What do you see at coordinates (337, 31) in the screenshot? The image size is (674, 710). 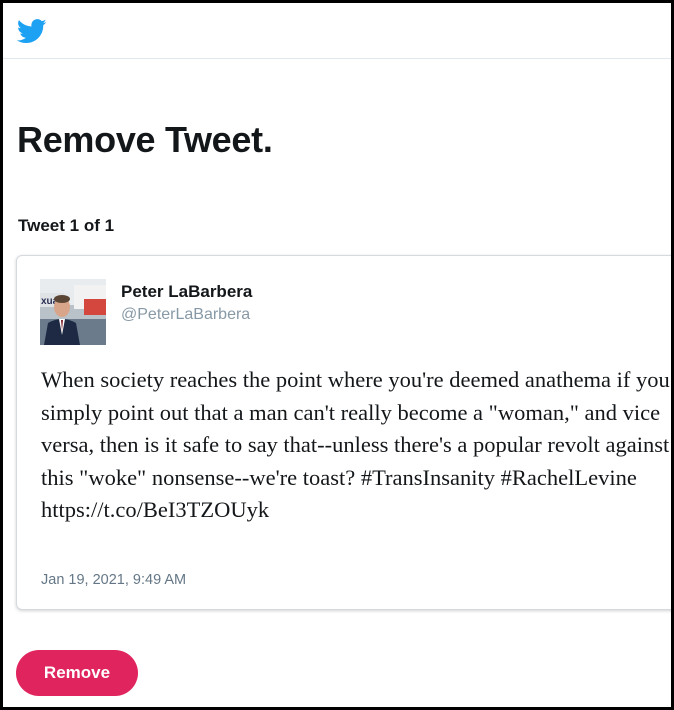 I see `top-bar` at bounding box center [337, 31].